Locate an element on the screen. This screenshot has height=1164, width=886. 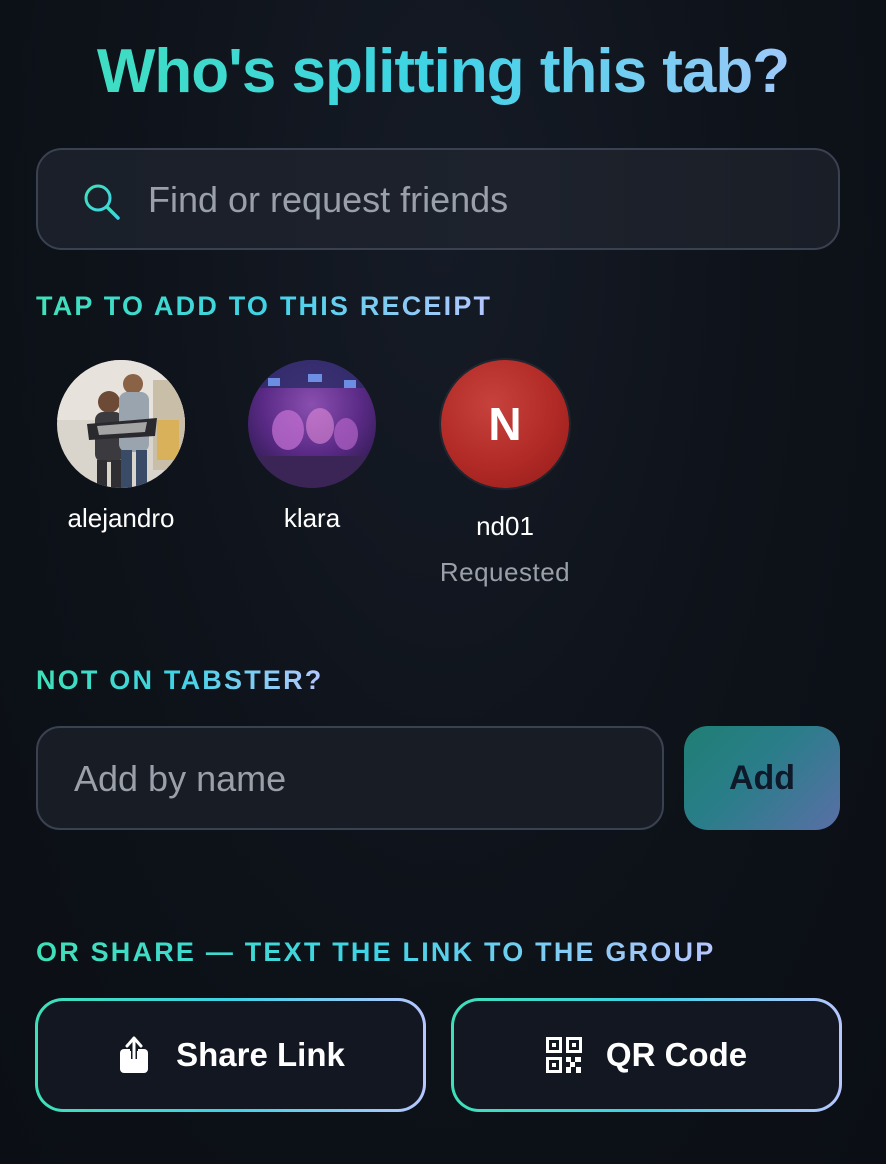
friend-alejandro: alejandro is located at coordinates (121, 447).